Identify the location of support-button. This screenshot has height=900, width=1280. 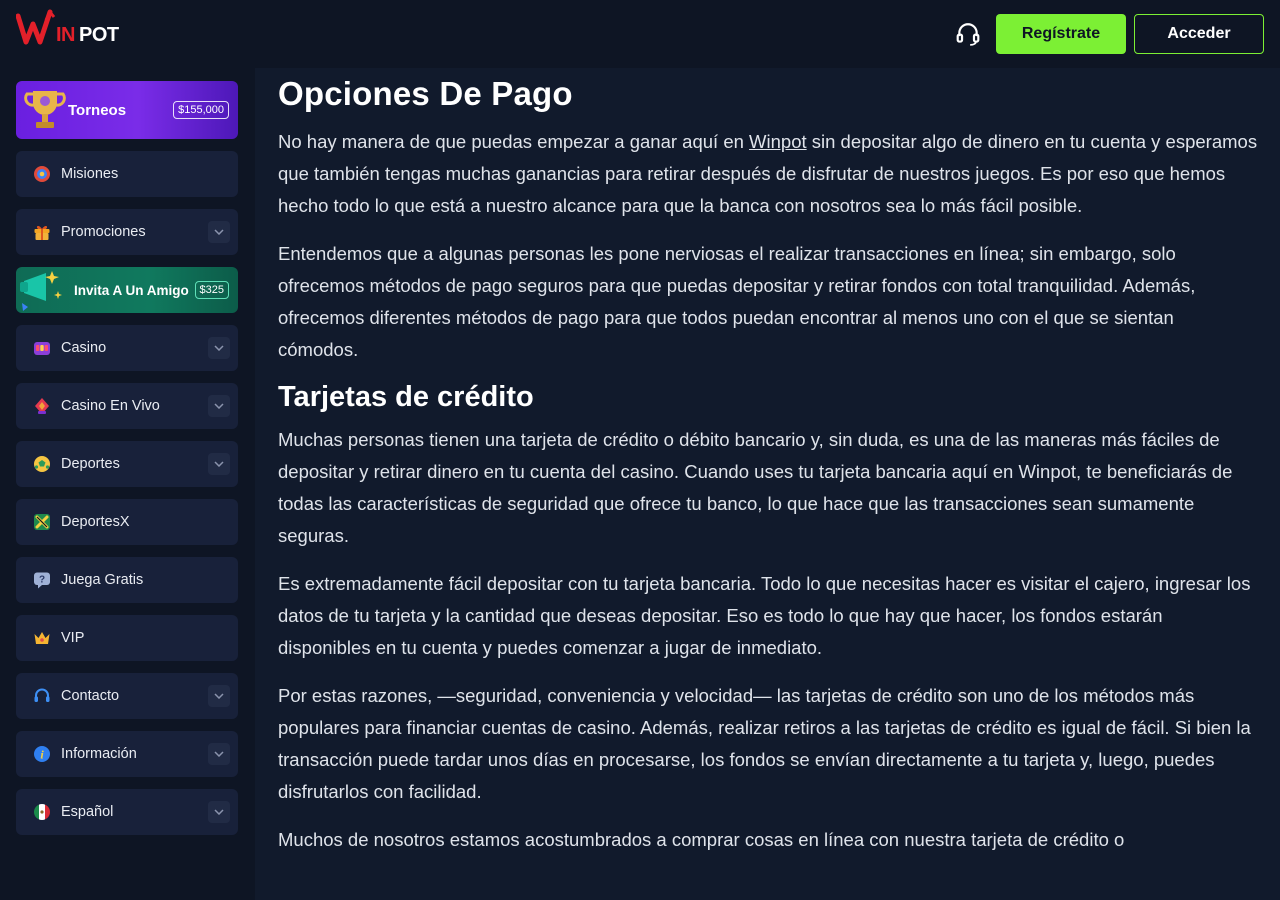
(968, 34).